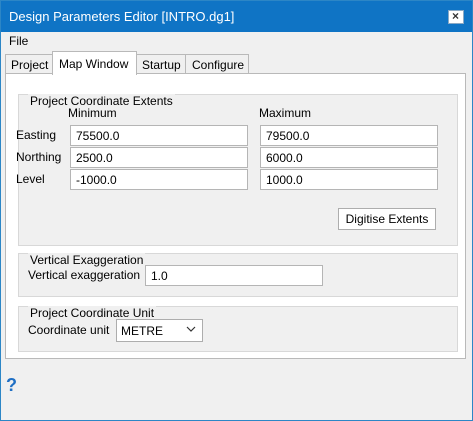 This screenshot has width=473, height=421. What do you see at coordinates (285, 113) in the screenshot?
I see `maximum-label: Maximum` at bounding box center [285, 113].